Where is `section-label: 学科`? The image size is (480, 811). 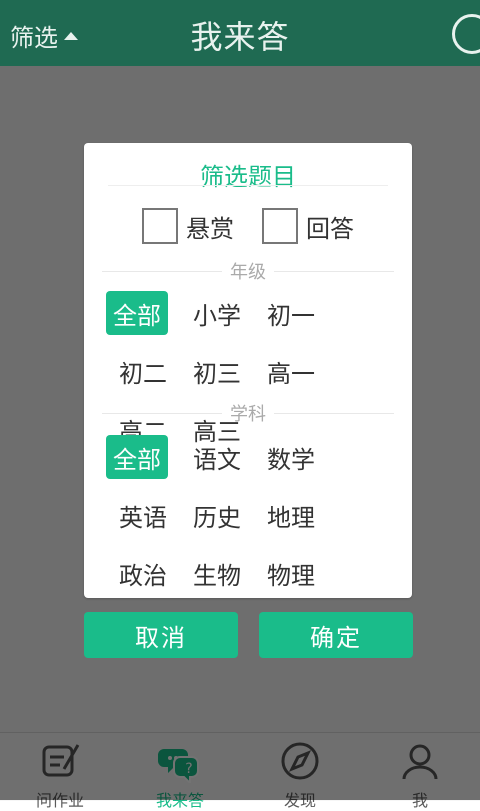 section-label: 学科 is located at coordinates (248, 414).